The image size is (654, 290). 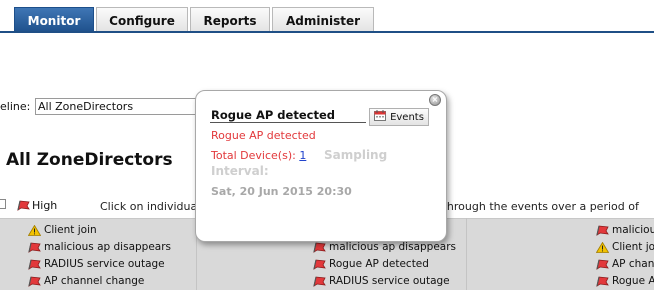 I want to click on popup-total-devices: Total Device(s): 1, so click(x=258, y=155).